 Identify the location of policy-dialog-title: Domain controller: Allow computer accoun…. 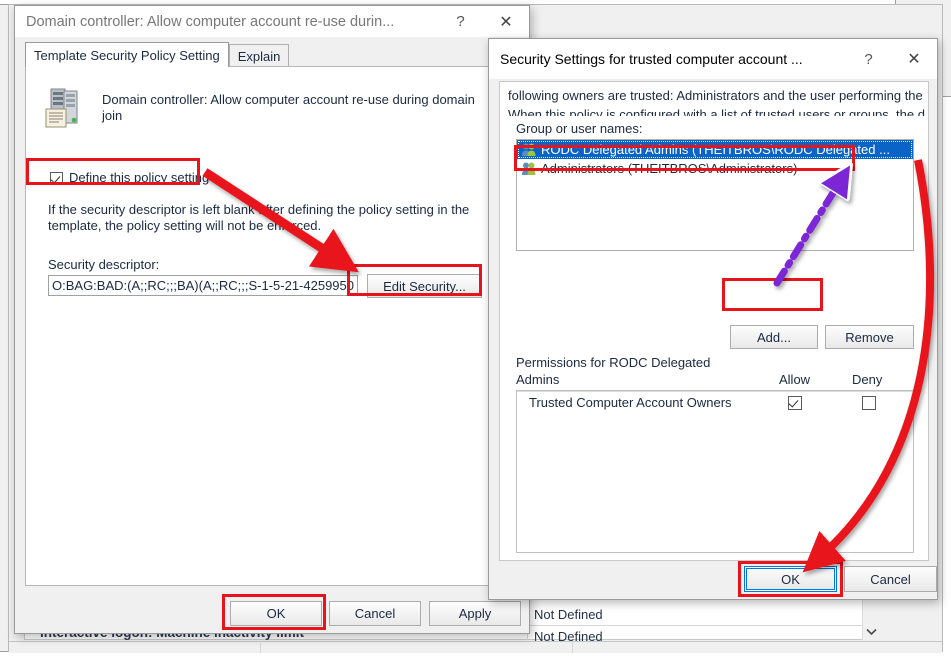
(210, 21).